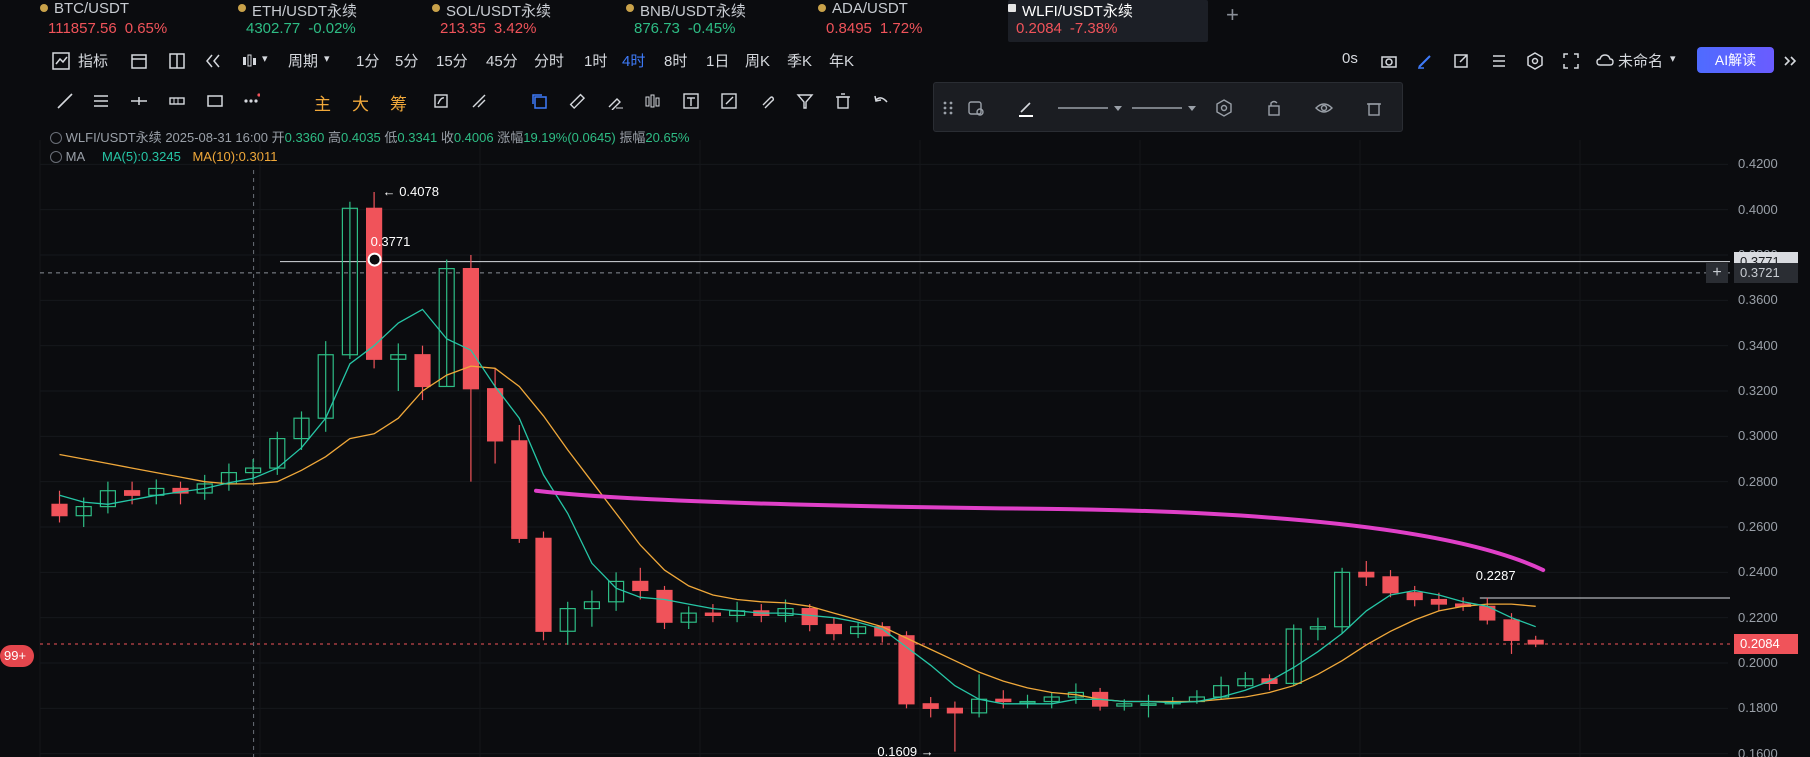  Describe the element at coordinates (1040, 530) in the screenshot. I see `trend-line-drawing` at that location.